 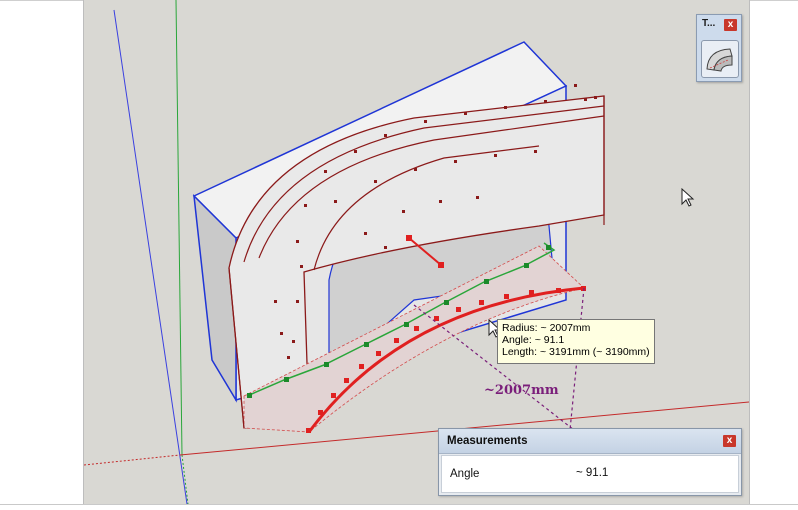 What do you see at coordinates (487, 441) in the screenshot?
I see `measurements-title: Measurements` at bounding box center [487, 441].